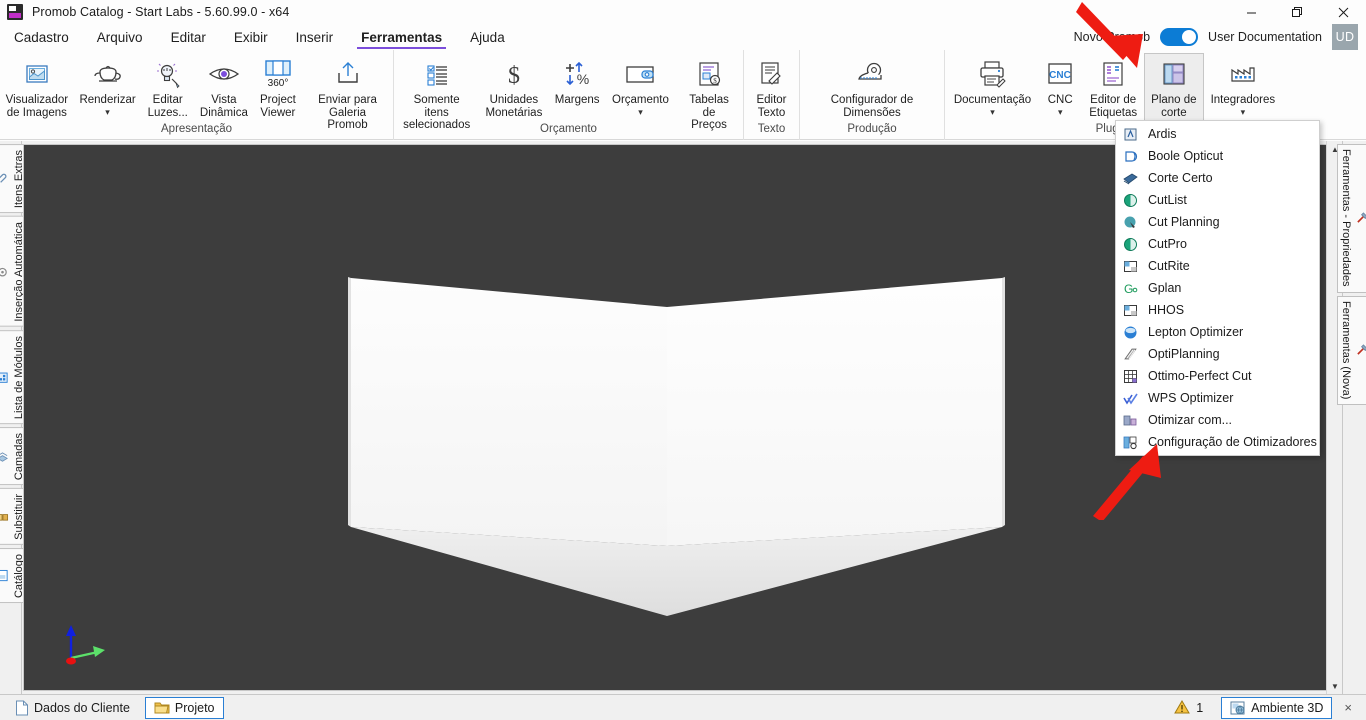  Describe the element at coordinates (640, 85) in the screenshot. I see `ribbon-button-orcamento: Orçamento ▾` at that location.